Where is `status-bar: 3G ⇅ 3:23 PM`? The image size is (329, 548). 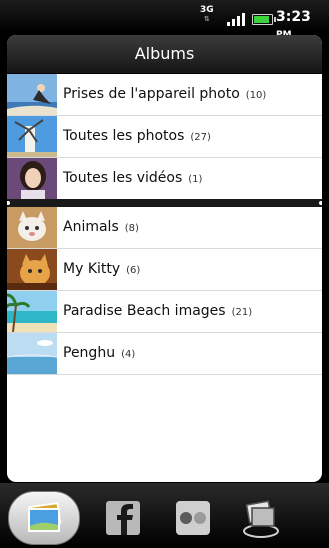
status-bar: 3G ⇅ 3:23 PM is located at coordinates (164, 20).